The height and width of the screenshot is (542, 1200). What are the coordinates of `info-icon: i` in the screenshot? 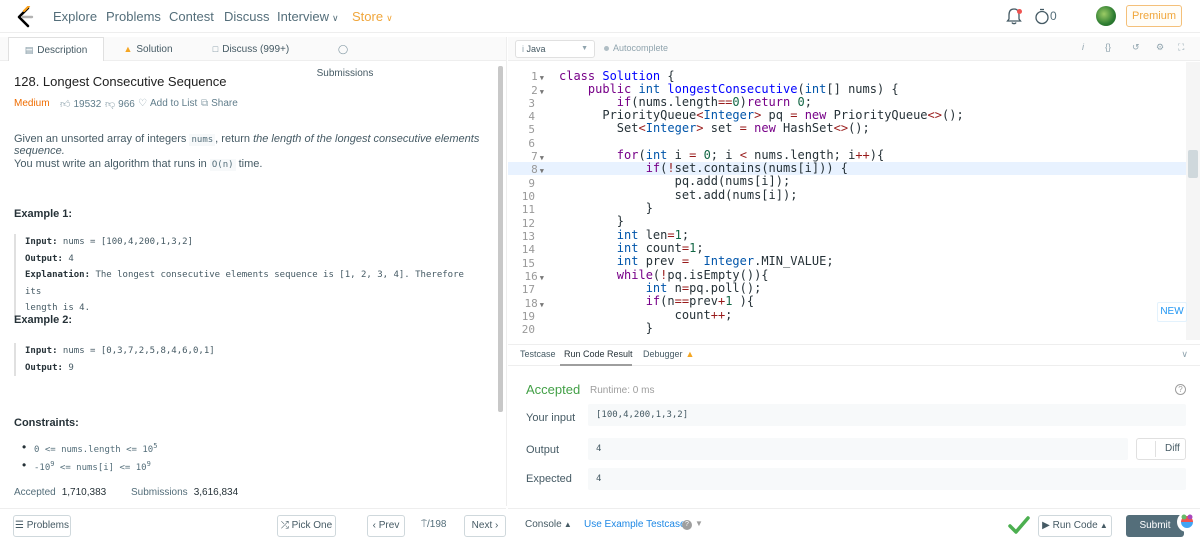 It's located at (1083, 47).